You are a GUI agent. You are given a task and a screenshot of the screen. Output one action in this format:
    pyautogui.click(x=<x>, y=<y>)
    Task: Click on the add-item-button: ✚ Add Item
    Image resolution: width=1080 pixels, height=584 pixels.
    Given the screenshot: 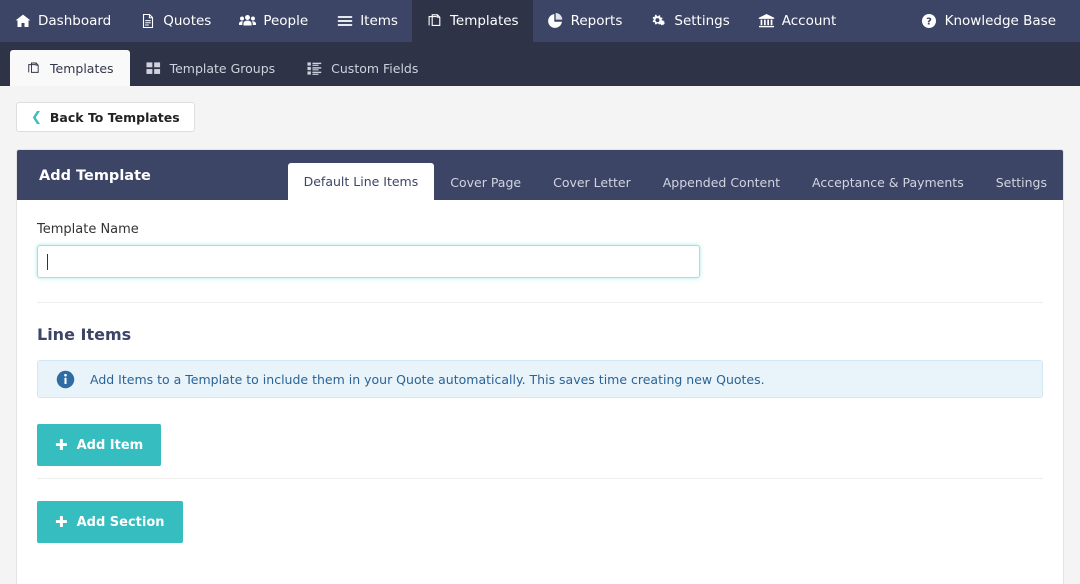 What is the action you would take?
    pyautogui.click(x=99, y=445)
    